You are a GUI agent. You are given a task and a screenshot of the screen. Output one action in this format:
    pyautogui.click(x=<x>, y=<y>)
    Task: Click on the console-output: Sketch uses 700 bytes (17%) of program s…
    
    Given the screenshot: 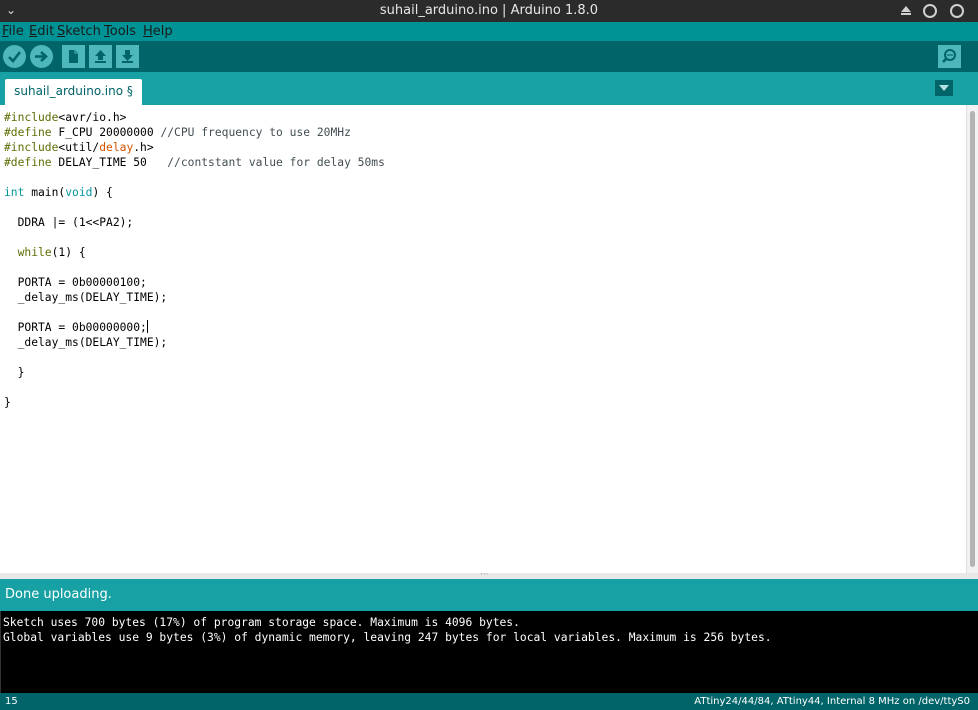 What is the action you would take?
    pyautogui.click(x=489, y=652)
    